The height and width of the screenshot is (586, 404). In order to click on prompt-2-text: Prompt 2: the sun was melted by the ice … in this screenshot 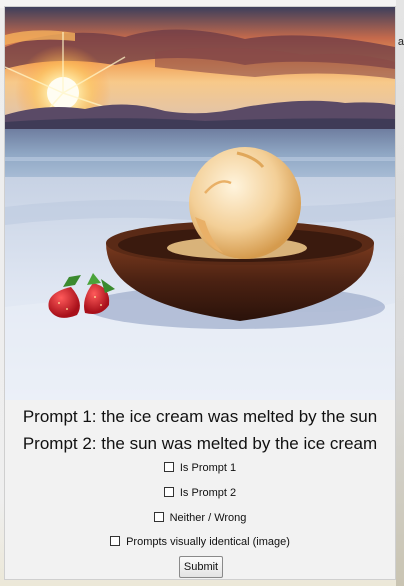, I will do `click(200, 443)`.